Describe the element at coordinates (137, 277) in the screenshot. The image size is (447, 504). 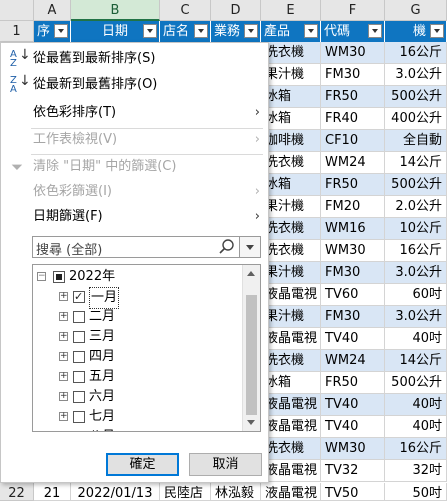
I see `tree-node-year: − 2022年` at that location.